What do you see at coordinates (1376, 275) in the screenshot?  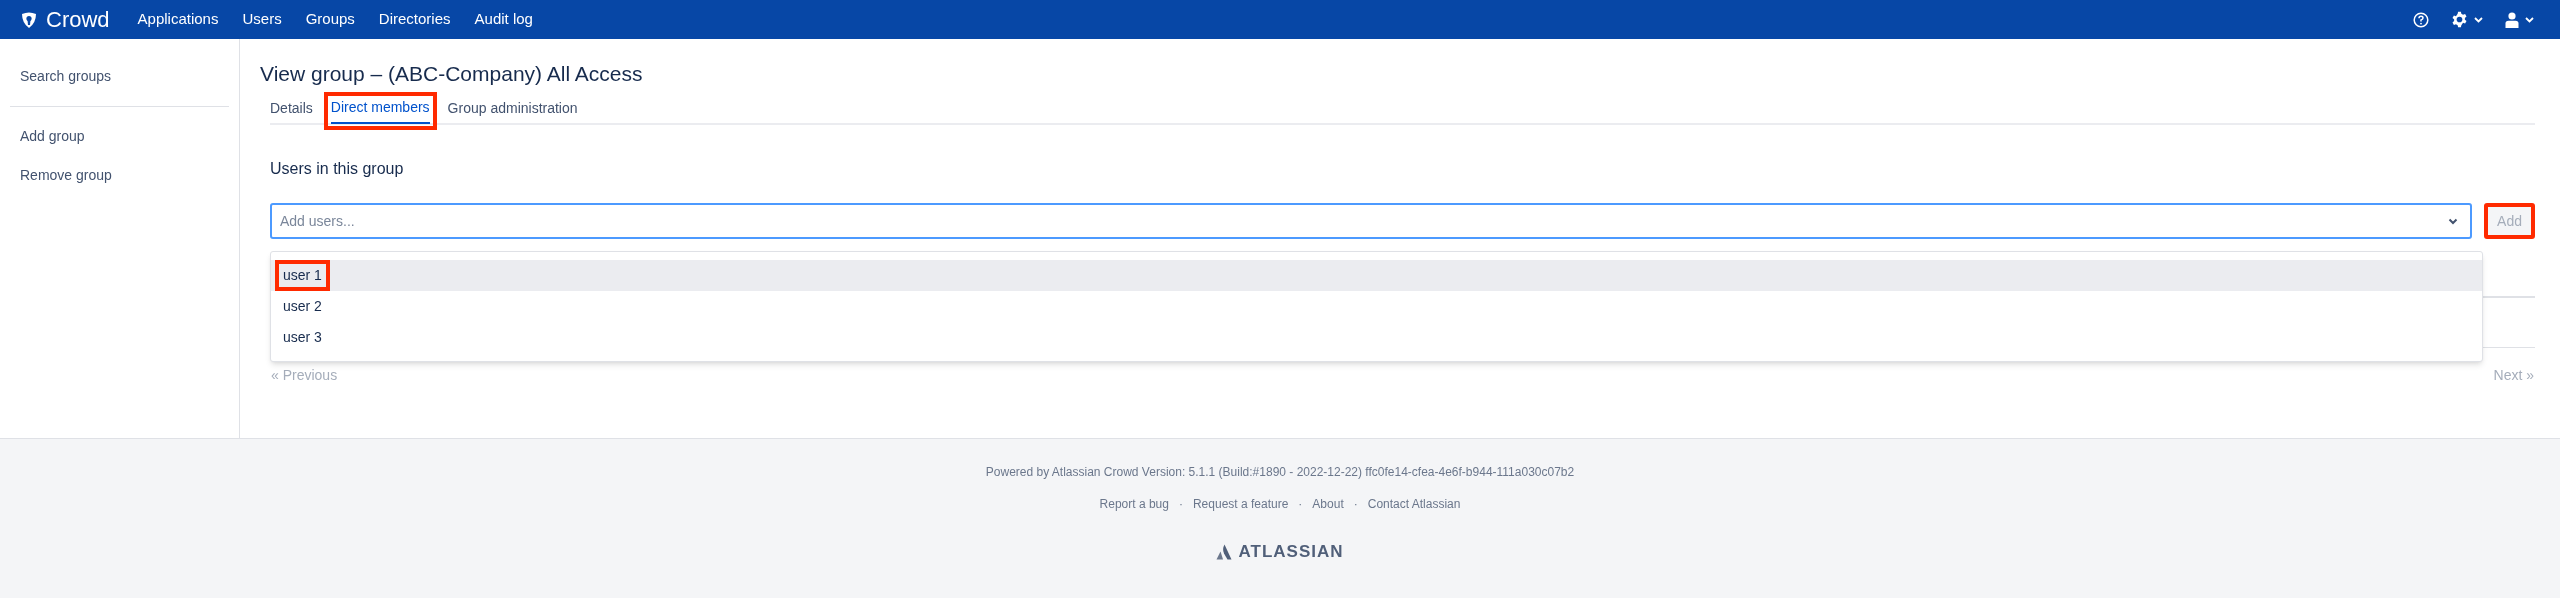 I see `user-option: user 1` at bounding box center [1376, 275].